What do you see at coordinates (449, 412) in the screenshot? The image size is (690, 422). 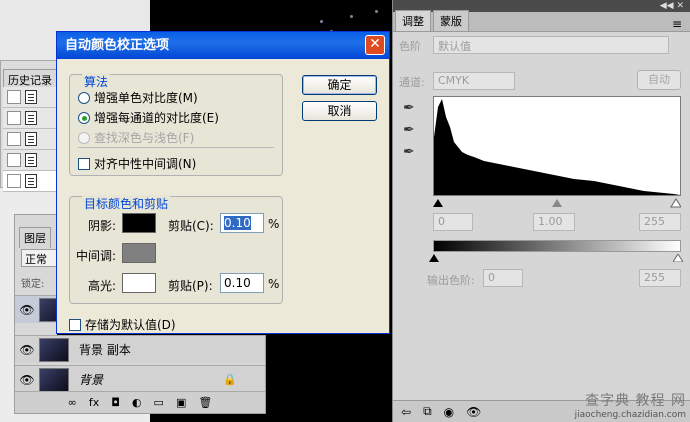 I see `visibility-icon: ◉` at bounding box center [449, 412].